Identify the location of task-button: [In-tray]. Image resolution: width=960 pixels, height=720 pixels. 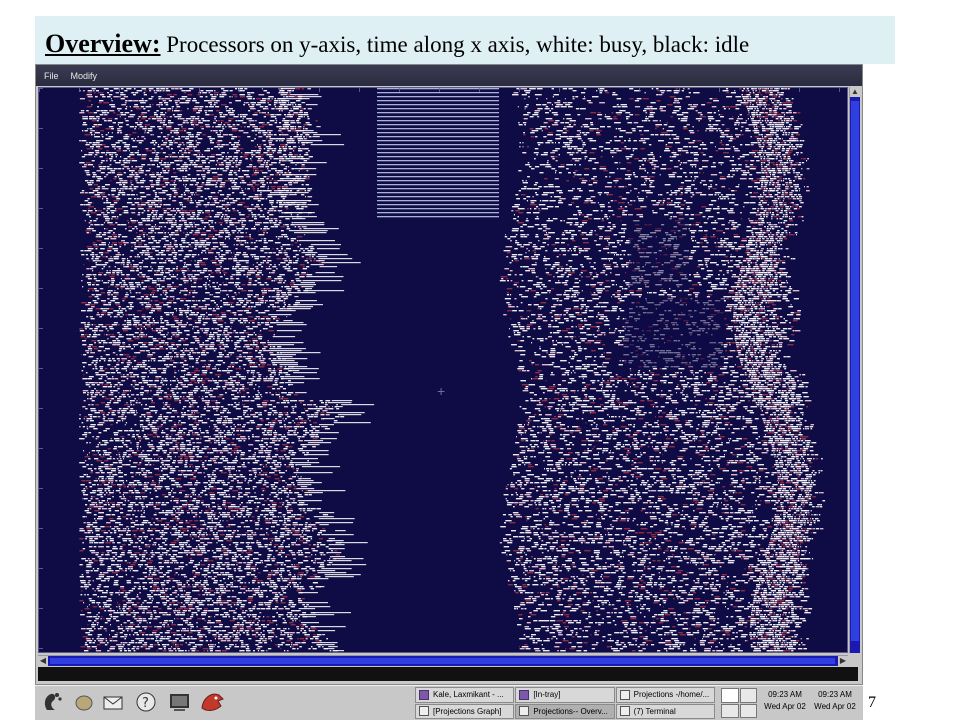
(565, 695).